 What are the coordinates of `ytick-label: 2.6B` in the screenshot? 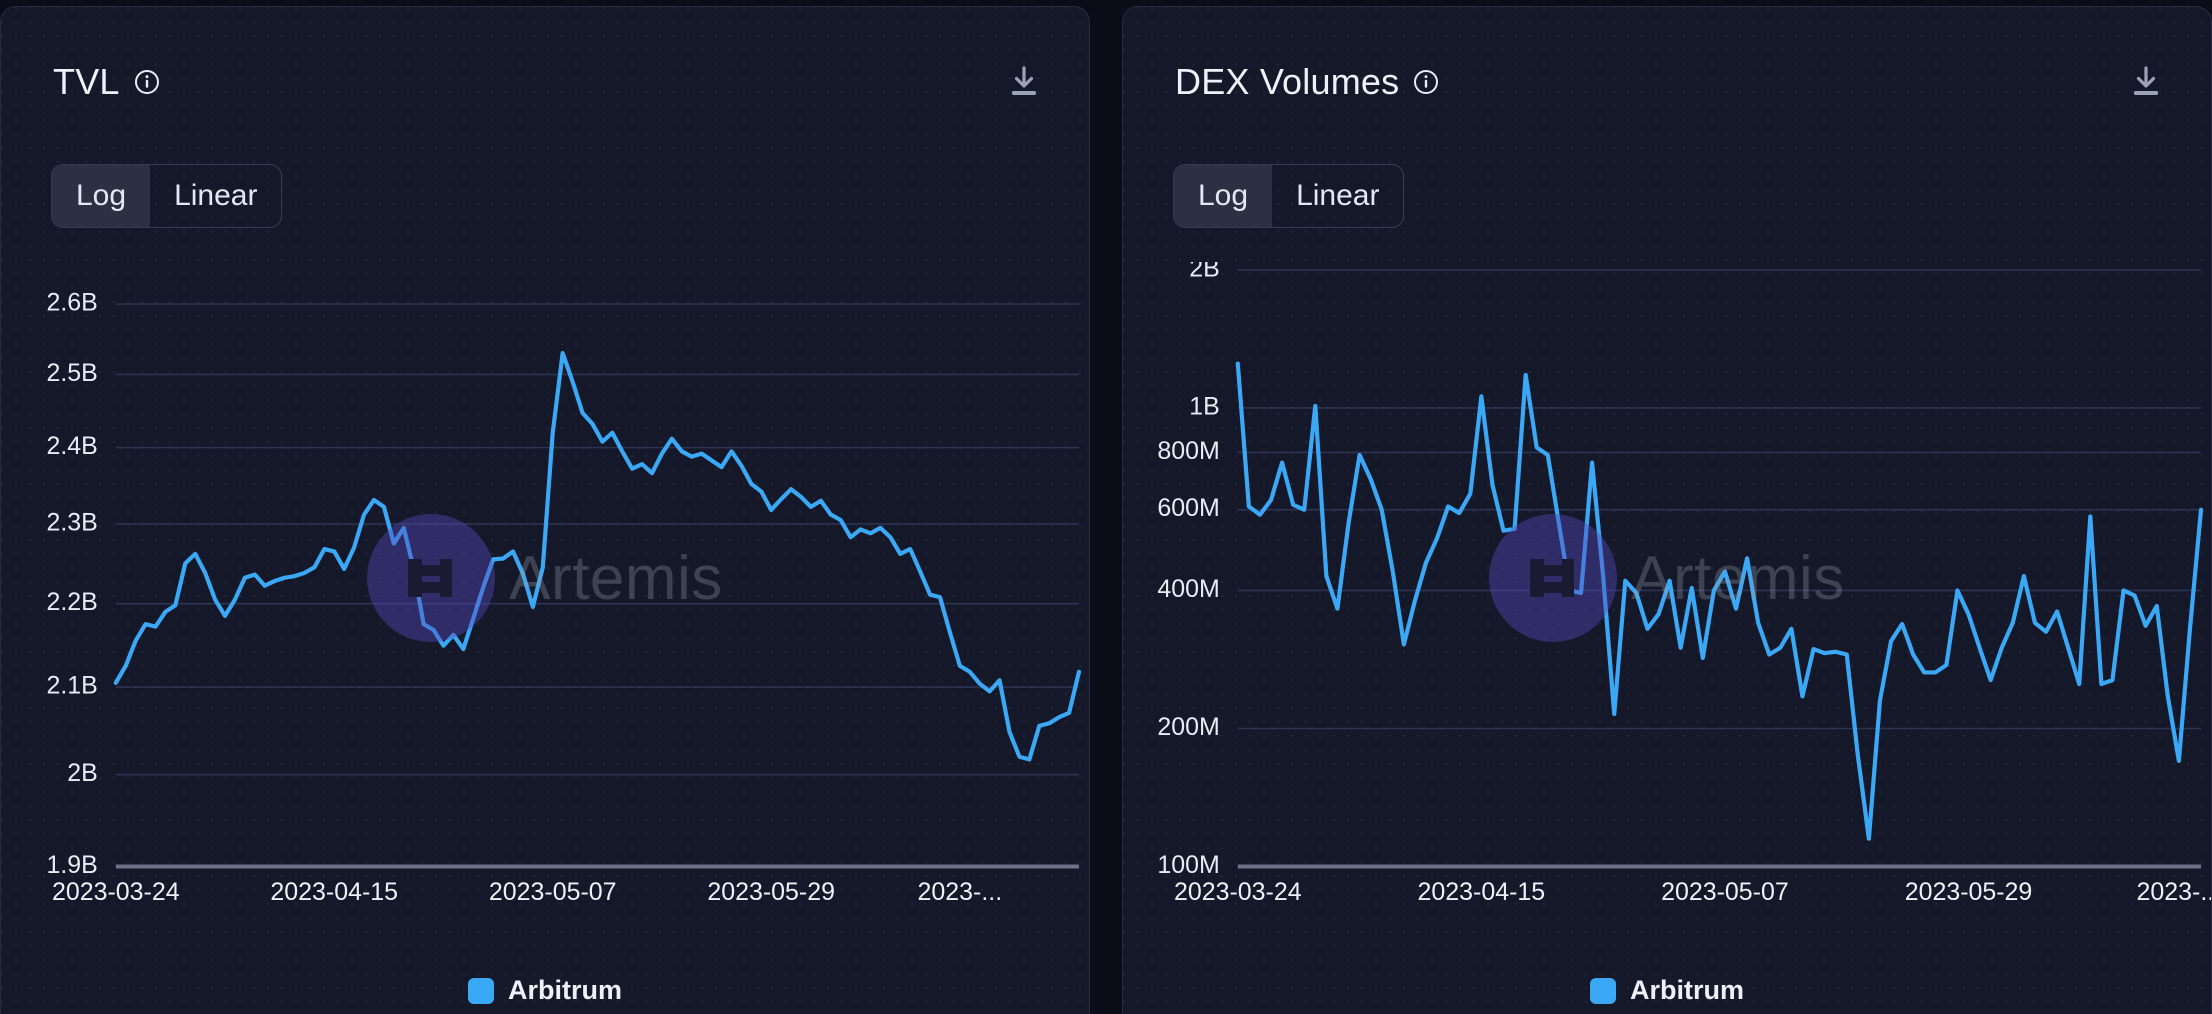 It's located at (71, 303).